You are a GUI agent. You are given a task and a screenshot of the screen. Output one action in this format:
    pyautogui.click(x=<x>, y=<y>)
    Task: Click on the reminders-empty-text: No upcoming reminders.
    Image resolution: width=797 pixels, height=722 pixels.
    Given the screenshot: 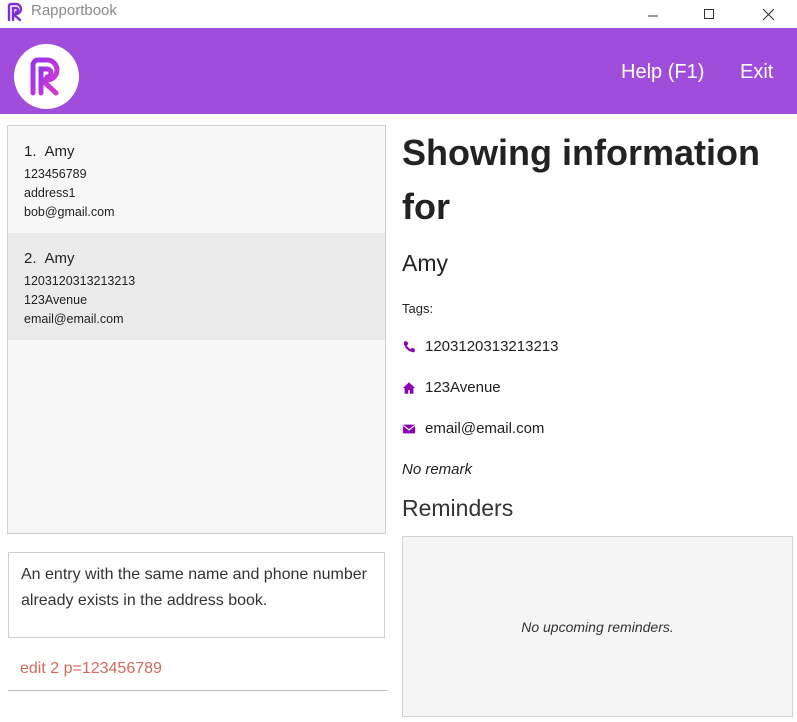 What is the action you would take?
    pyautogui.click(x=597, y=626)
    